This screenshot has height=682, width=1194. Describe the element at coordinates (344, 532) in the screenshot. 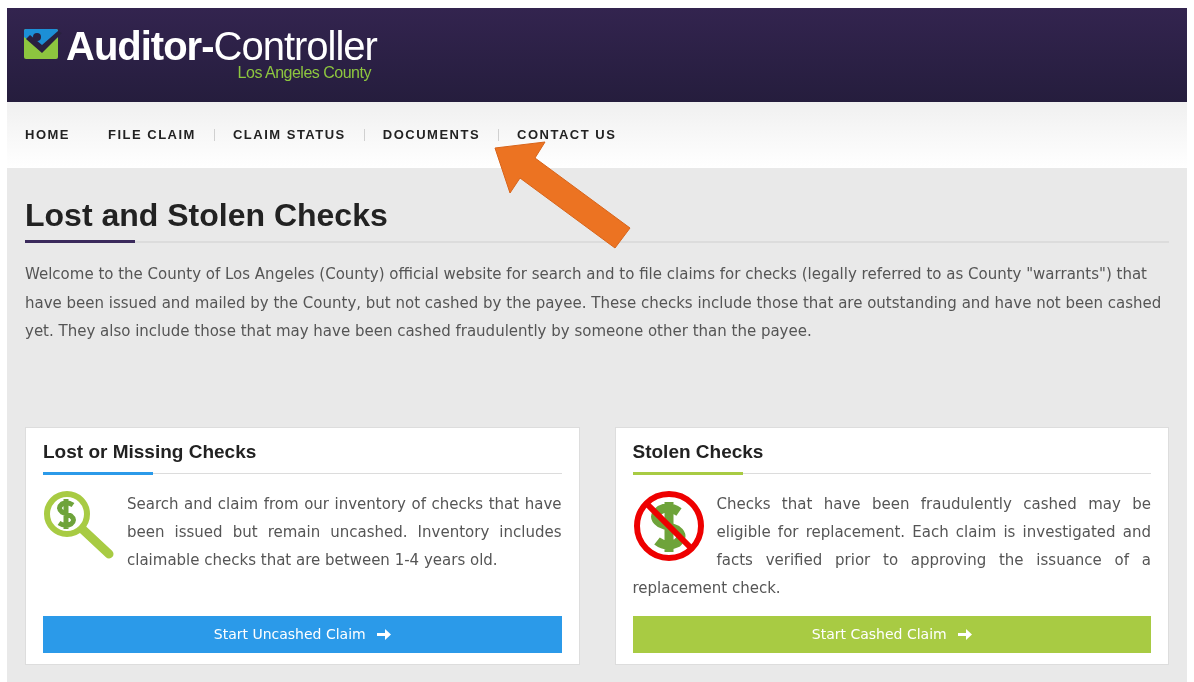

I see `card-text: Search and claim from our inventory of checks that have been issued but remain uncashed. Inventory includes claimable checks that are between 1-4 years old.` at that location.